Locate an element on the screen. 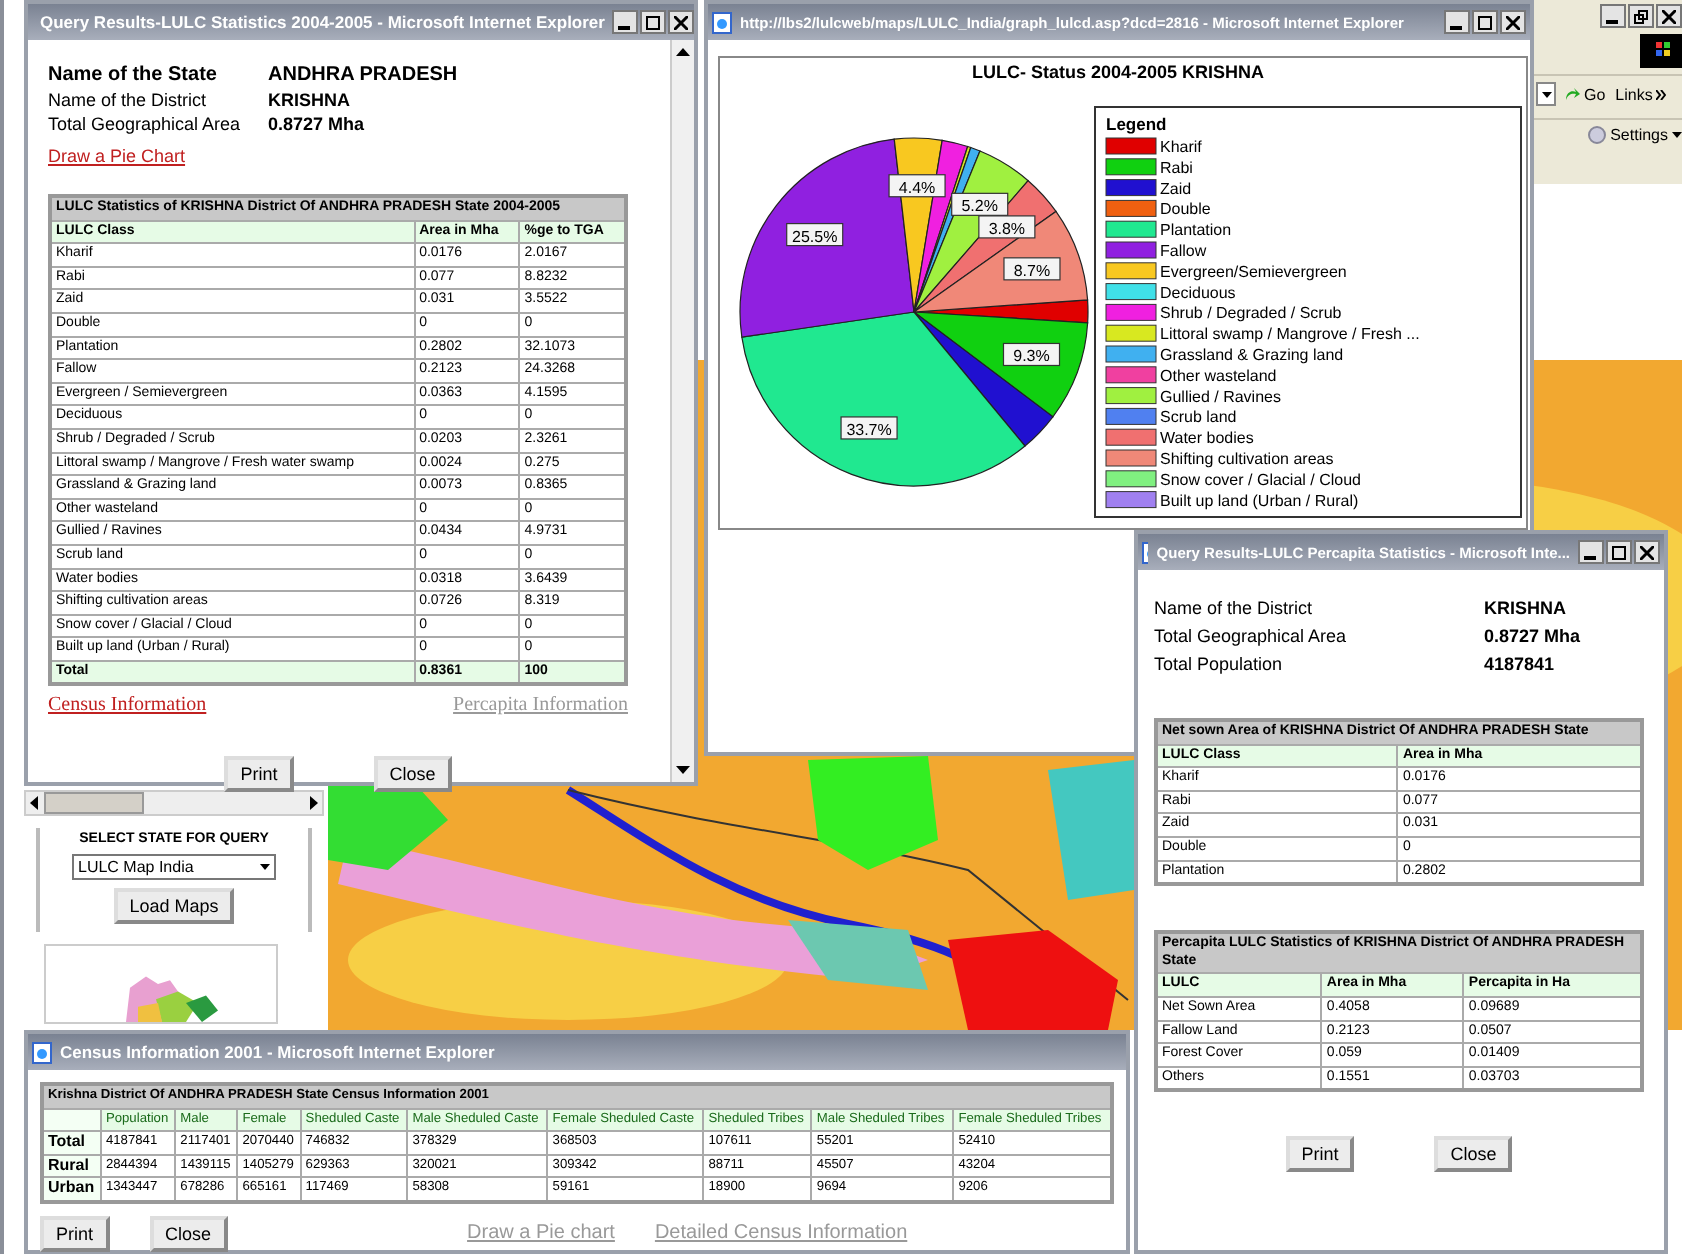  legend-label: Gullied / Ravines is located at coordinates (1220, 396).